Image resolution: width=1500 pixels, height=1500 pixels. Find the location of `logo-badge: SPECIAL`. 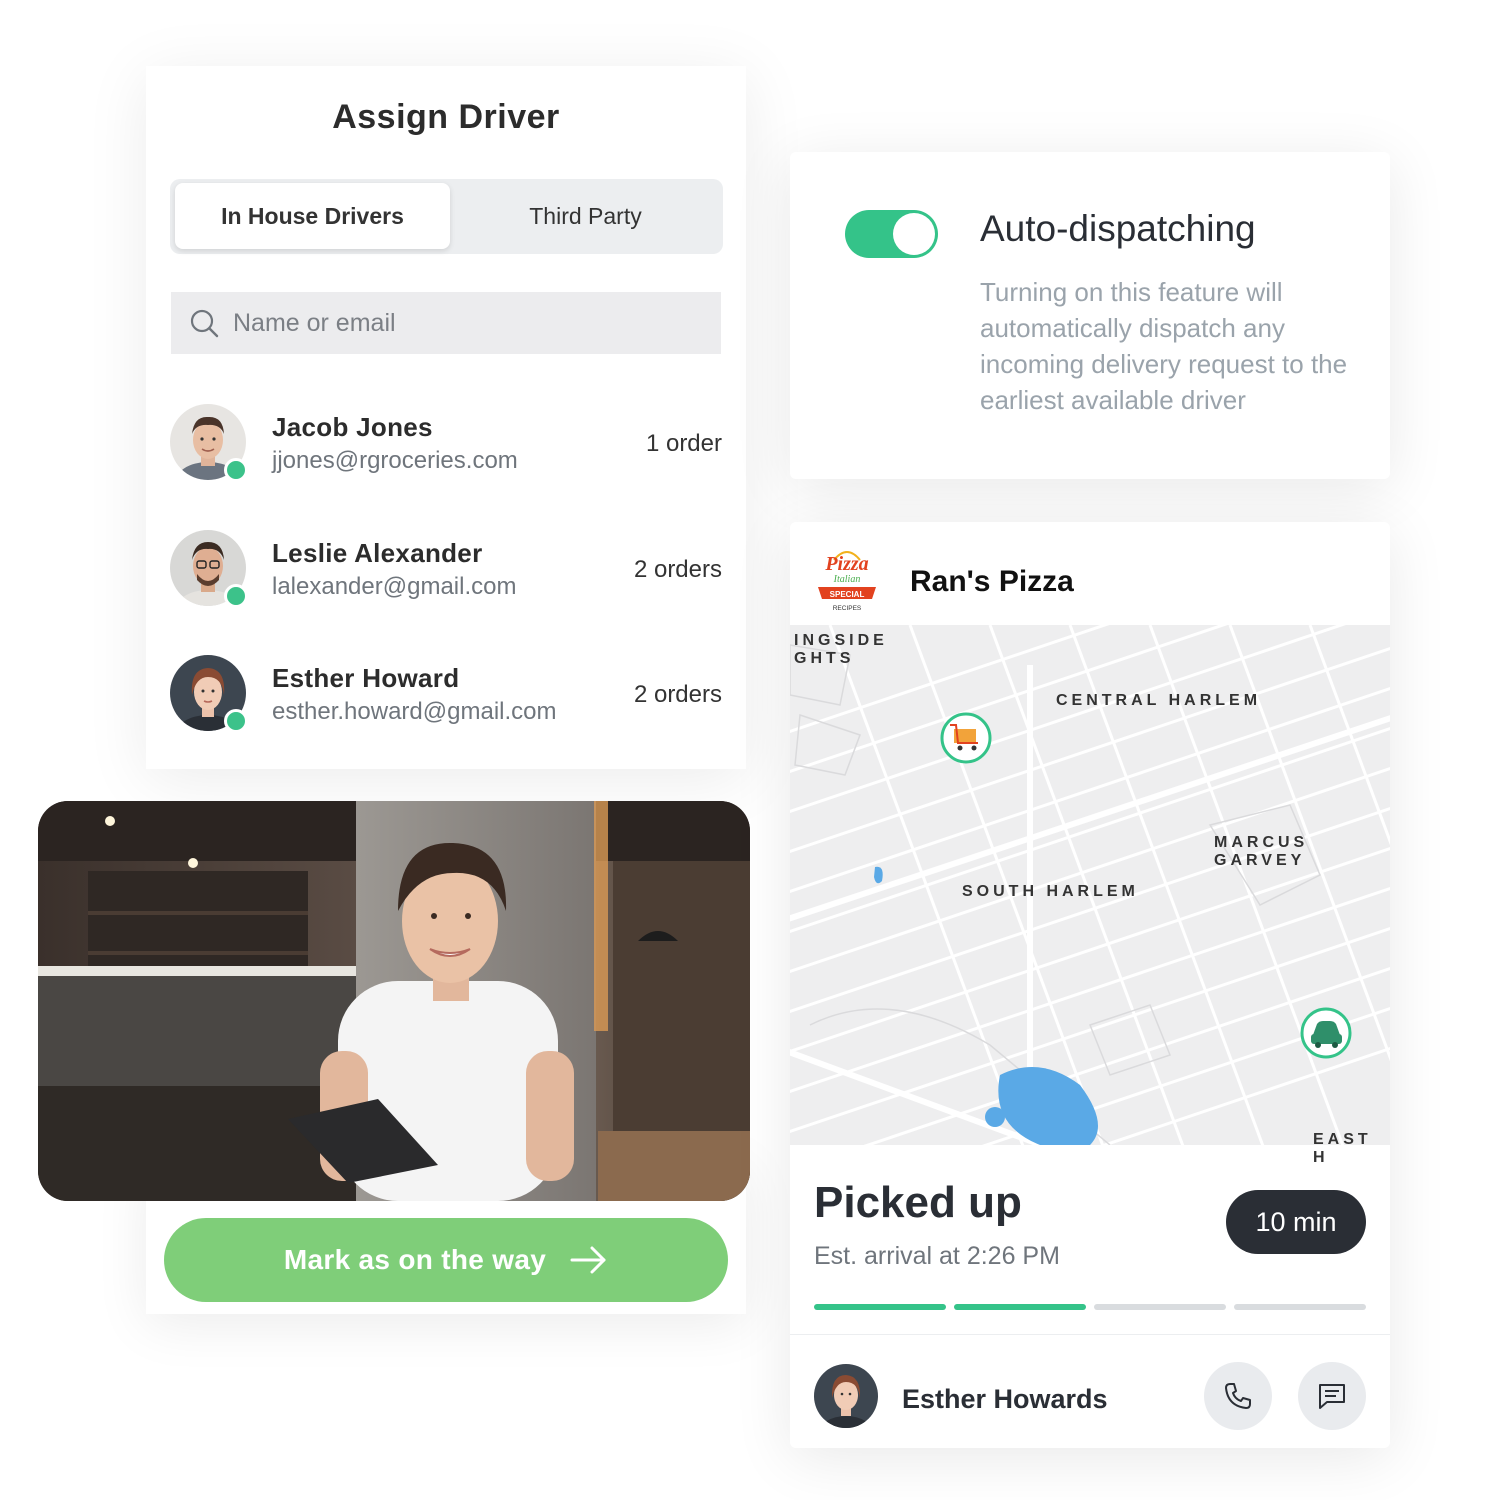

logo-badge: SPECIAL is located at coordinates (847, 594).